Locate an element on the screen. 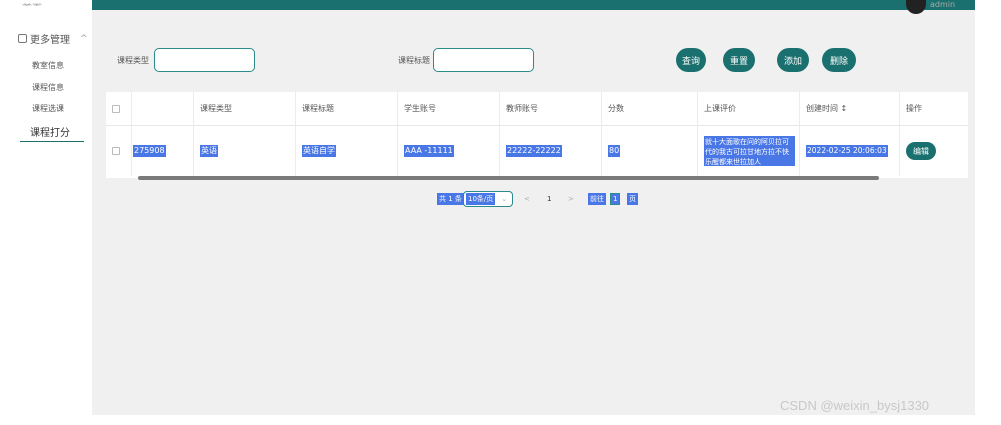 This screenshot has width=1001, height=425. pagination-total: 共 1 条 is located at coordinates (450, 199).